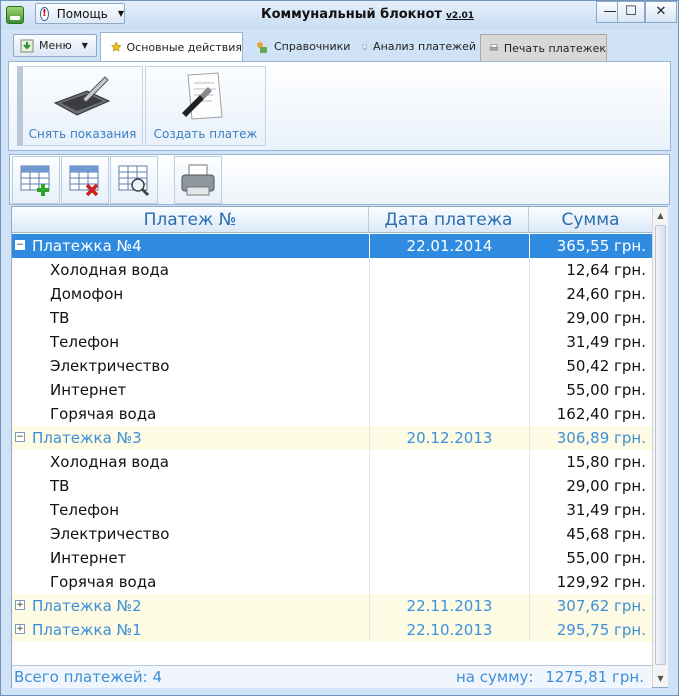  What do you see at coordinates (190, 606) in the screenshot?
I see `cell-payment: + Платежка №2` at bounding box center [190, 606].